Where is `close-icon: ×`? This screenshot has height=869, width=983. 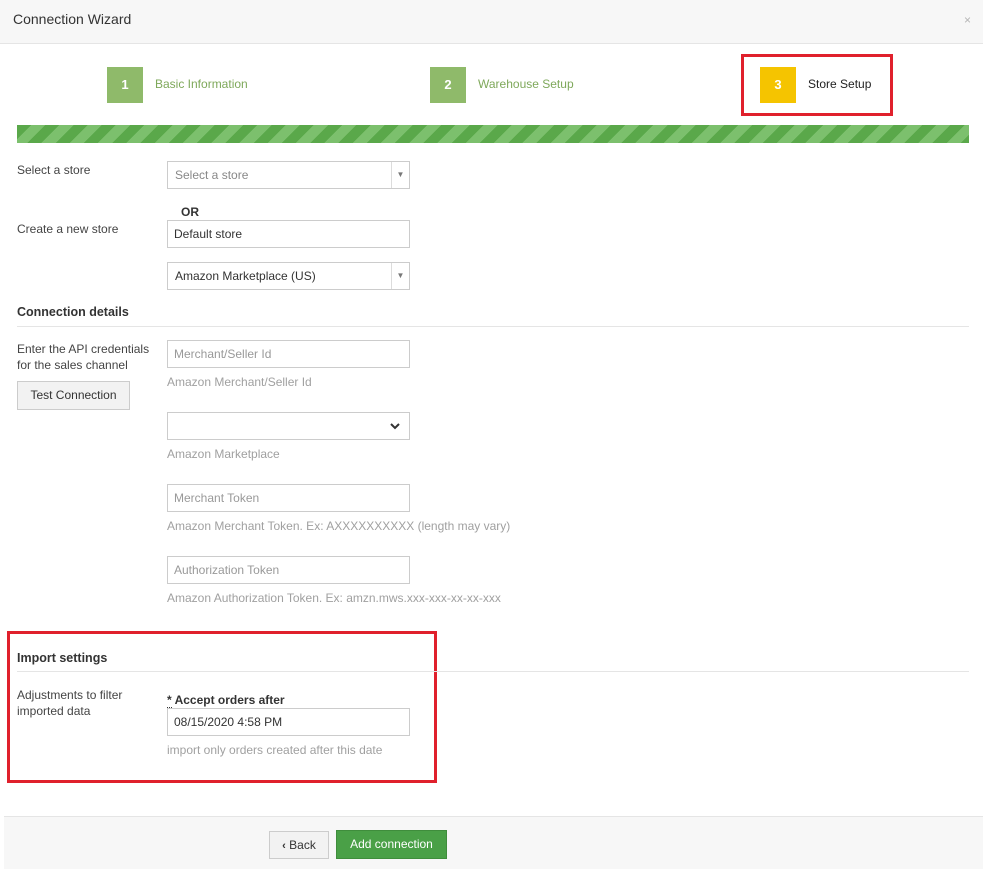 close-icon: × is located at coordinates (967, 20).